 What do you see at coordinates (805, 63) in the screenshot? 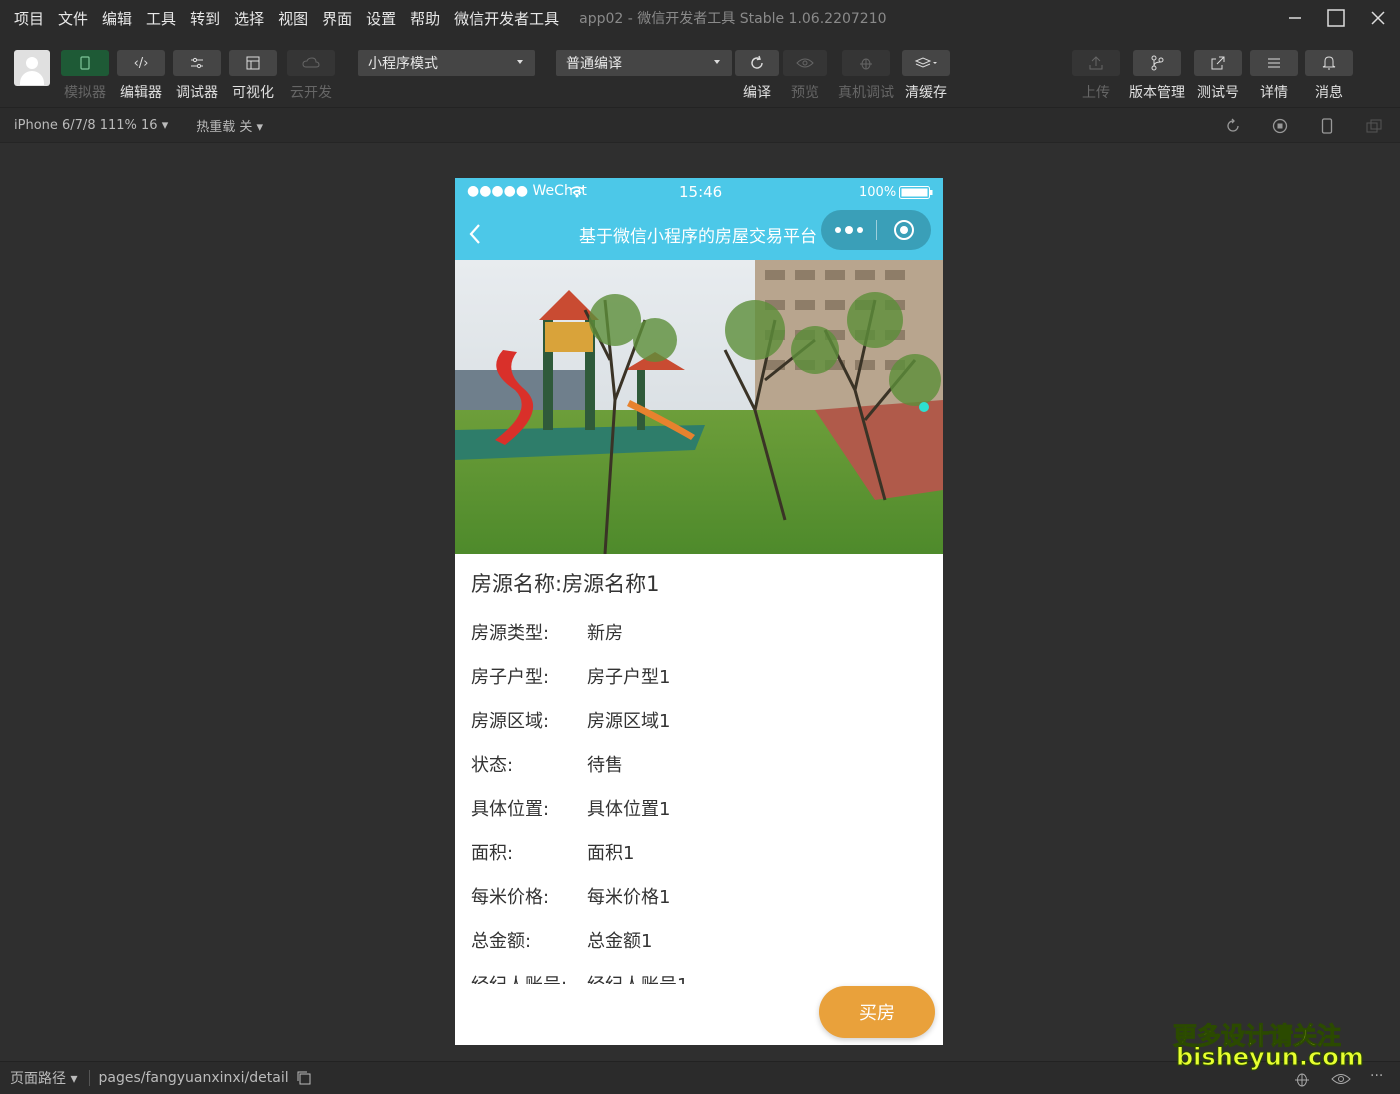
I see `preview-button` at bounding box center [805, 63].